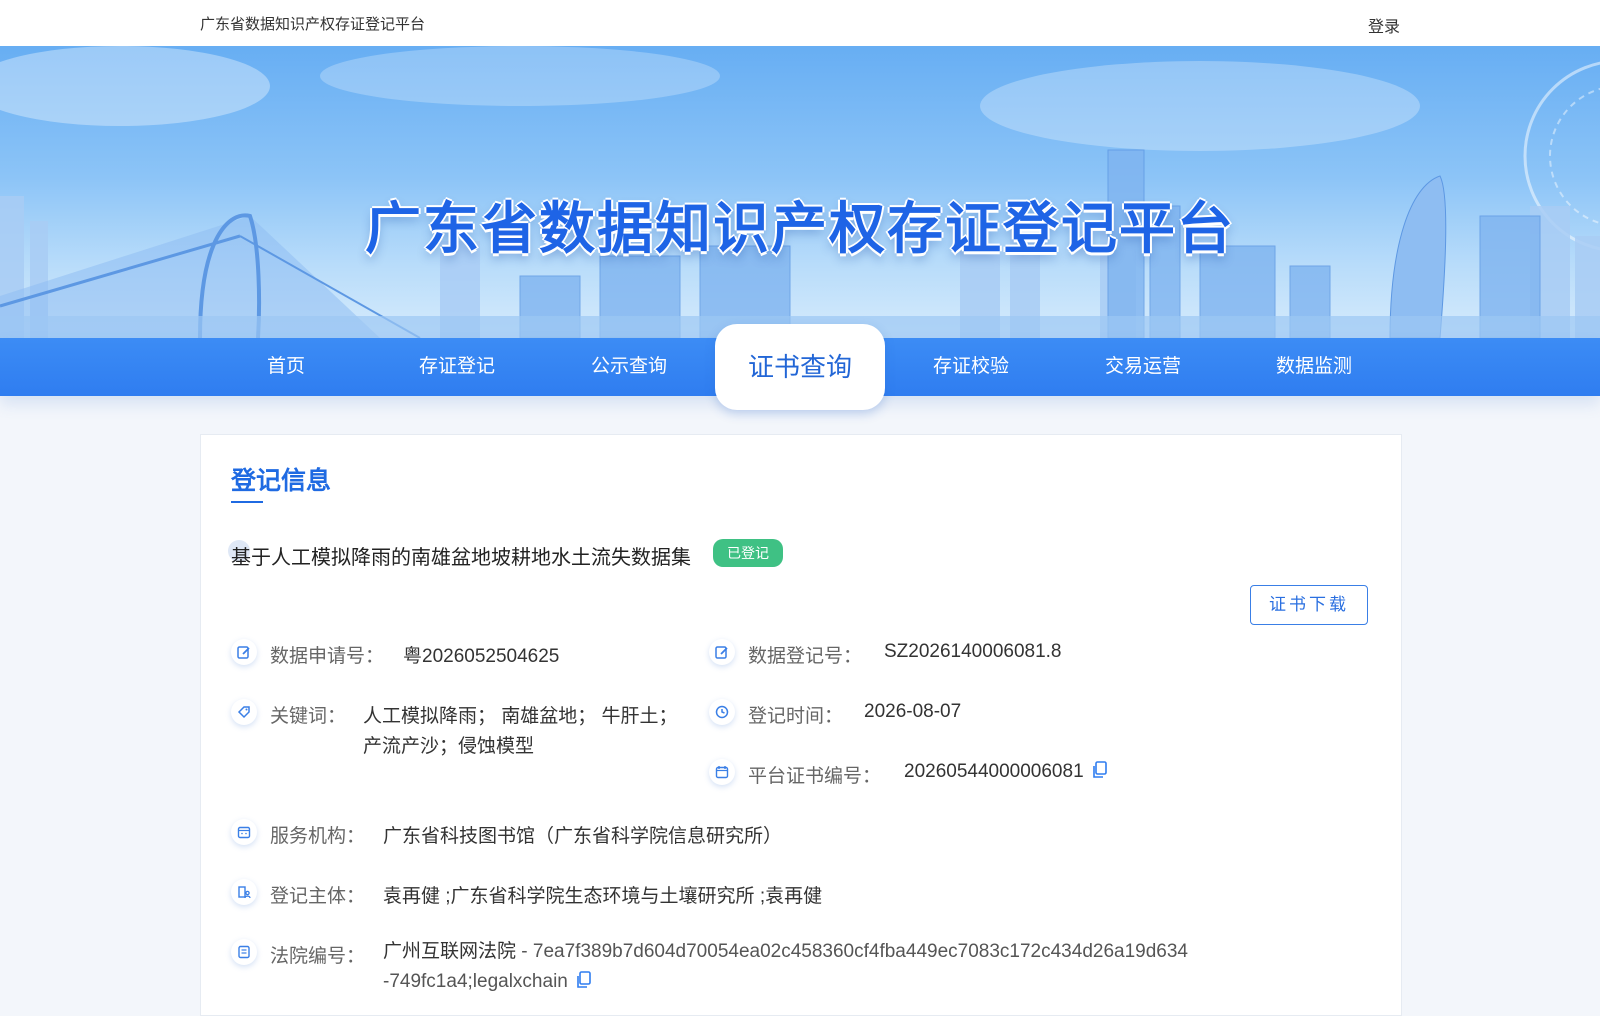 This screenshot has width=1600, height=1016. I want to click on clock-icon, so click(722, 712).